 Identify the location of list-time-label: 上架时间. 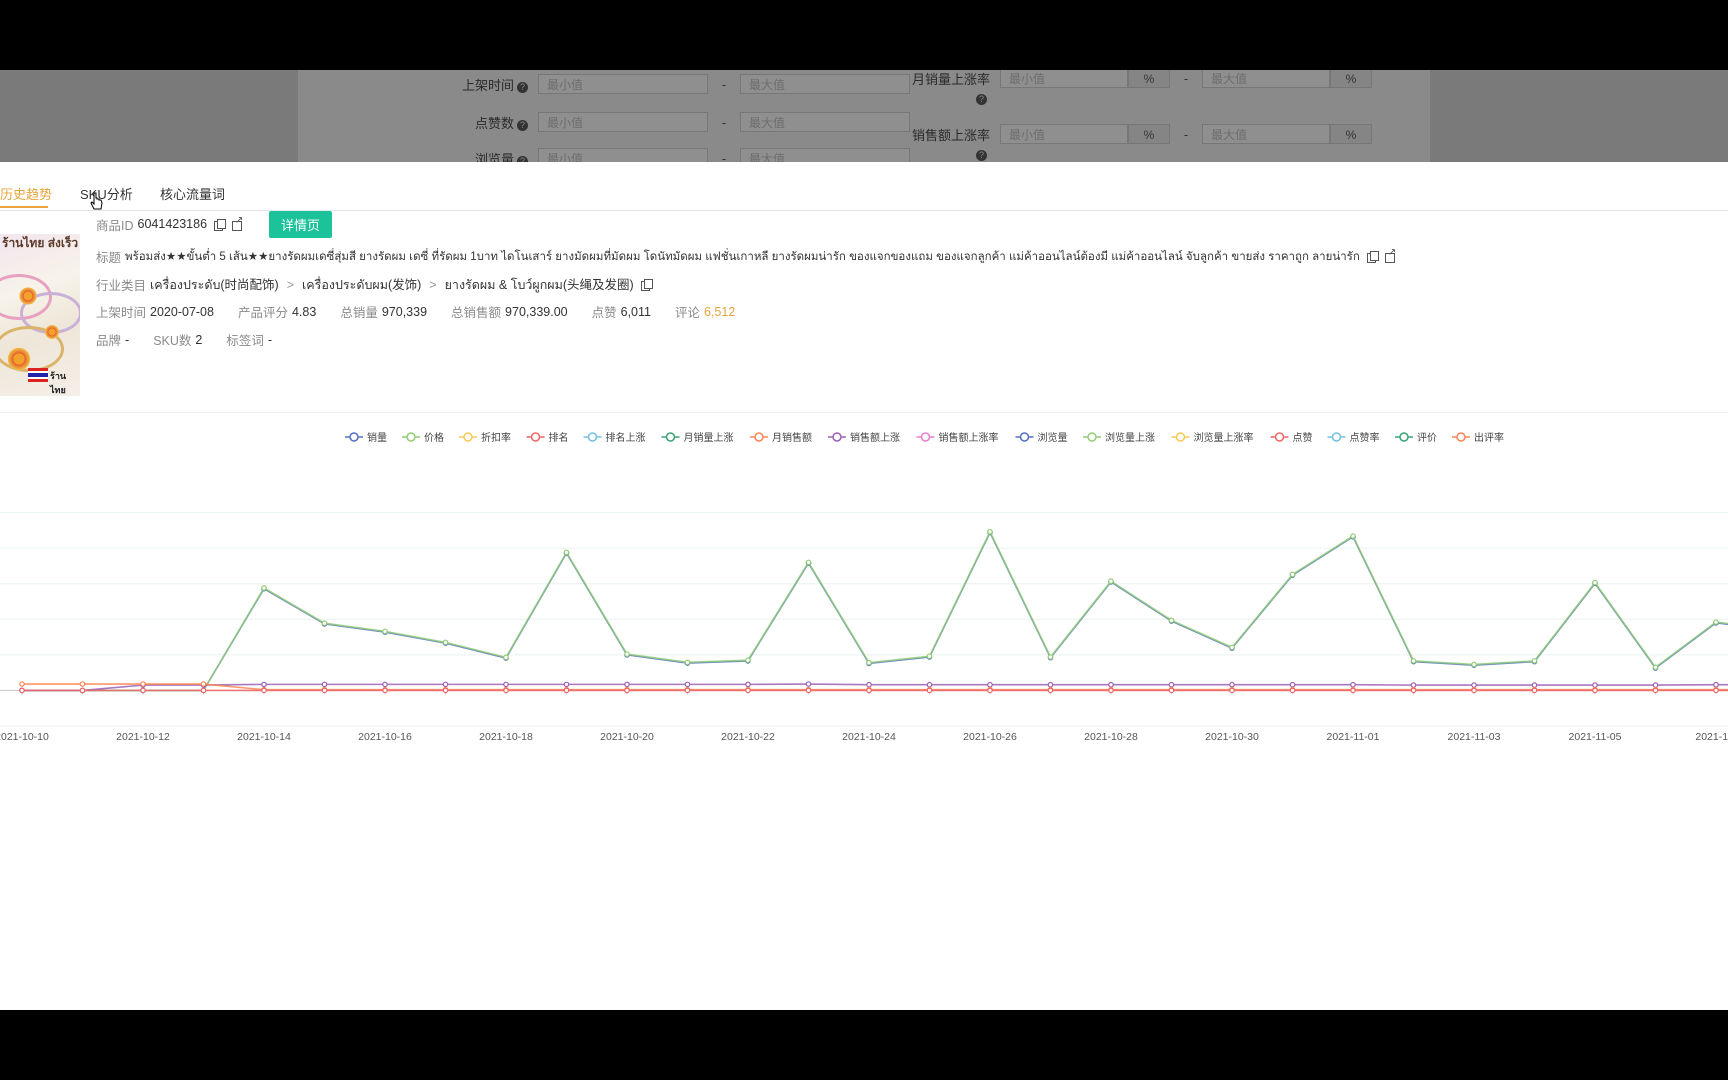
(121, 313).